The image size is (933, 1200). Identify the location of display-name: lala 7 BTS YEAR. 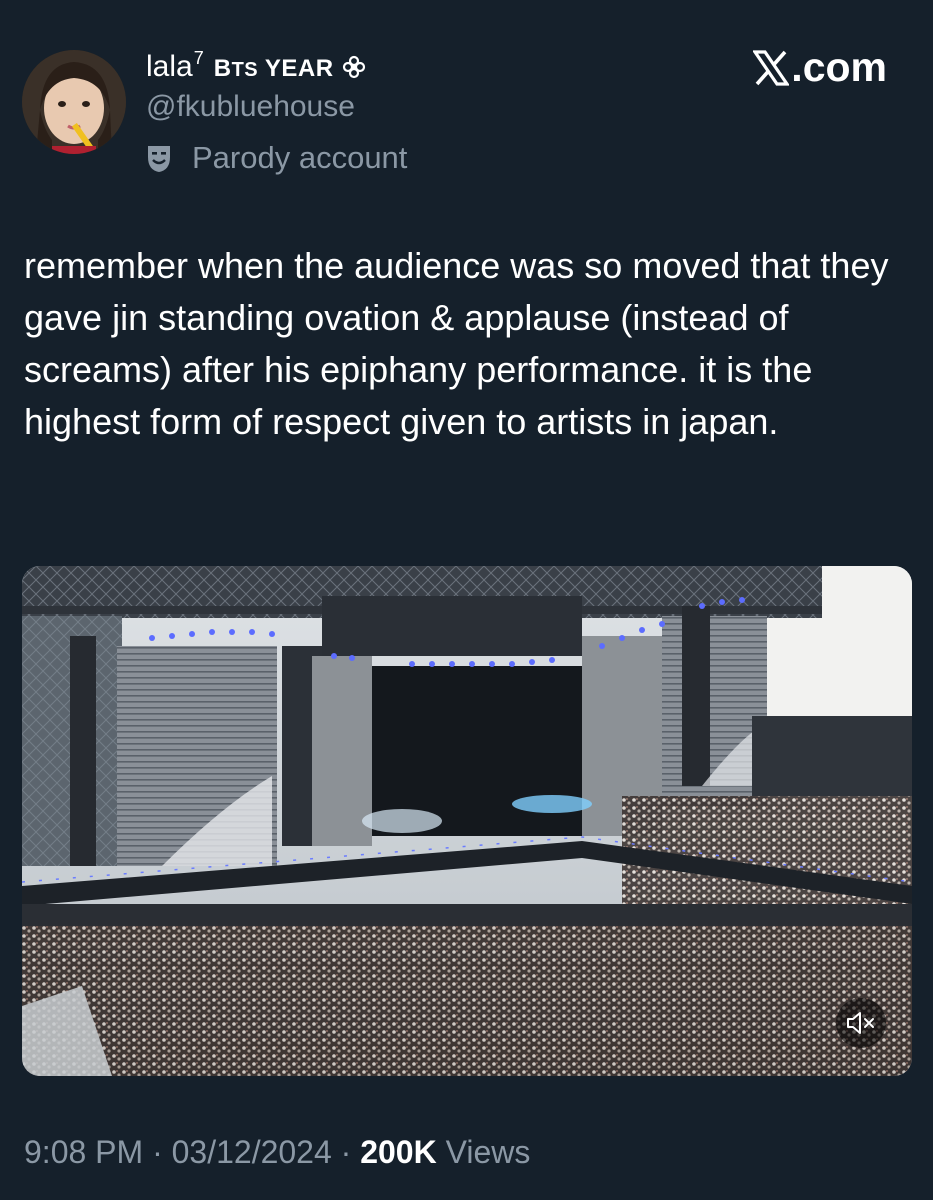
(256, 69).